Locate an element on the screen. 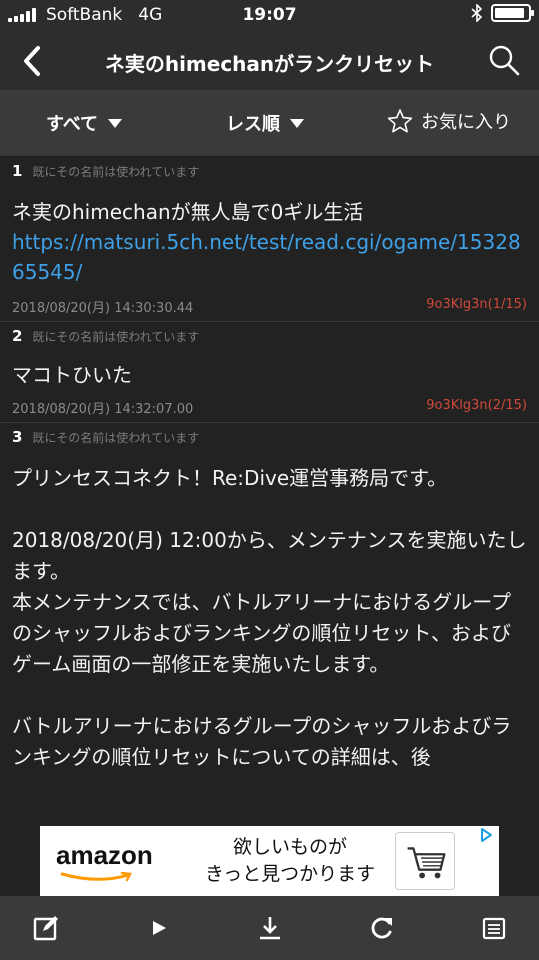 The width and height of the screenshot is (539, 960). filter-all-dropdown: すべて is located at coordinates (84, 123).